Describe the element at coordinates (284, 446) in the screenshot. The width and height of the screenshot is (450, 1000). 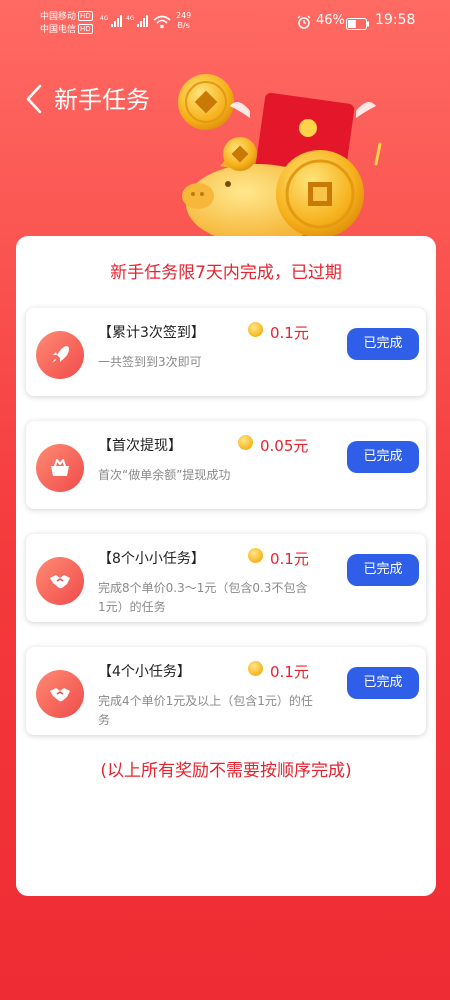
I see `task-reward: 0.05元` at that location.